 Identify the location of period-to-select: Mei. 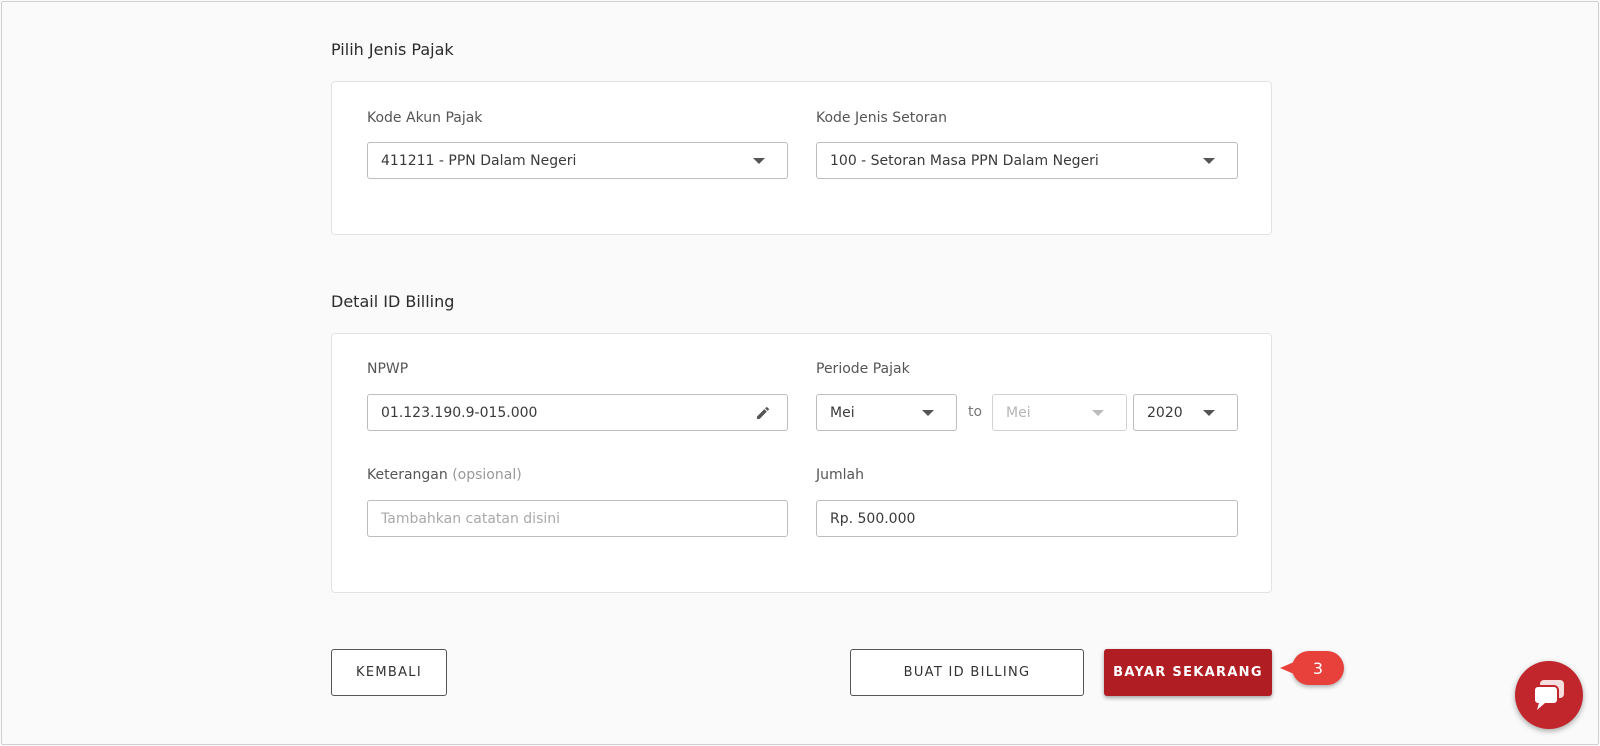
(1059, 412).